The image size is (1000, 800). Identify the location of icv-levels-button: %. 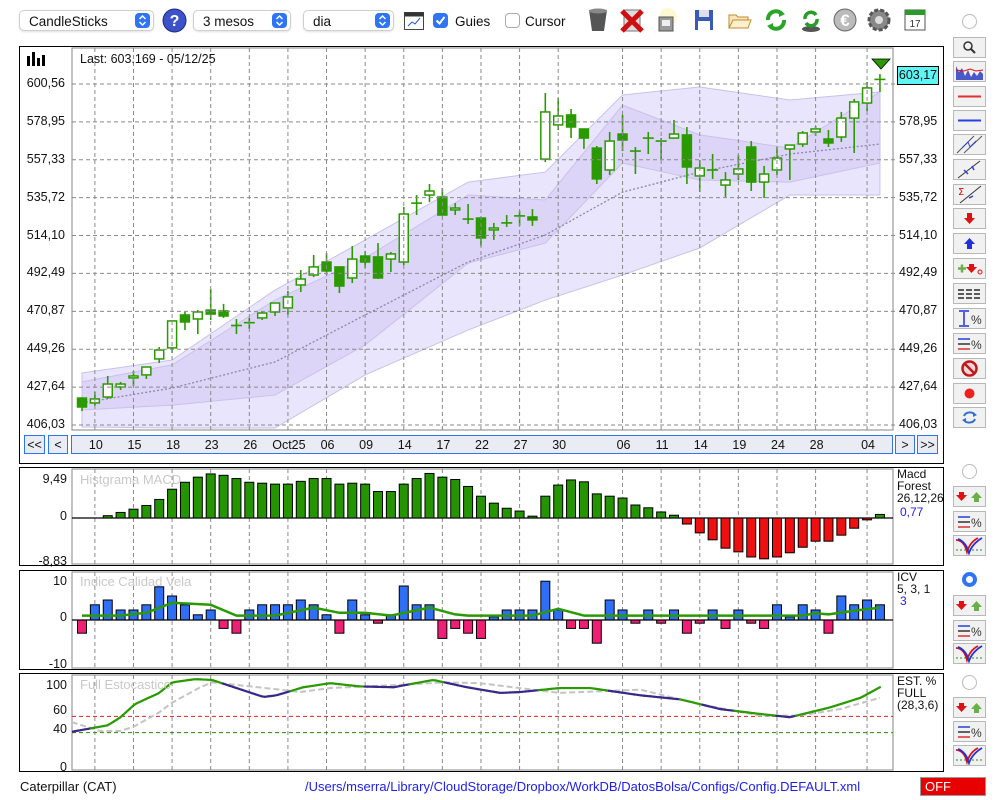
(969, 630).